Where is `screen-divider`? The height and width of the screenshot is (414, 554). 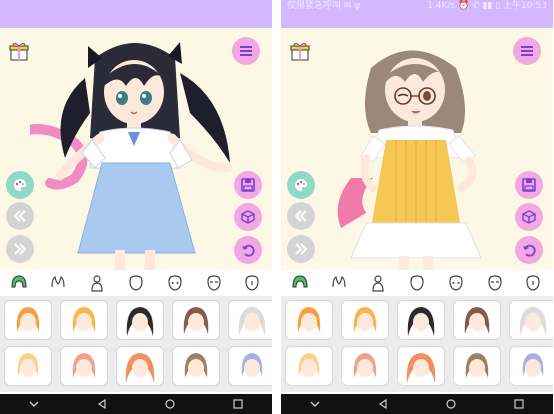 screen-divider is located at coordinates (276, 207).